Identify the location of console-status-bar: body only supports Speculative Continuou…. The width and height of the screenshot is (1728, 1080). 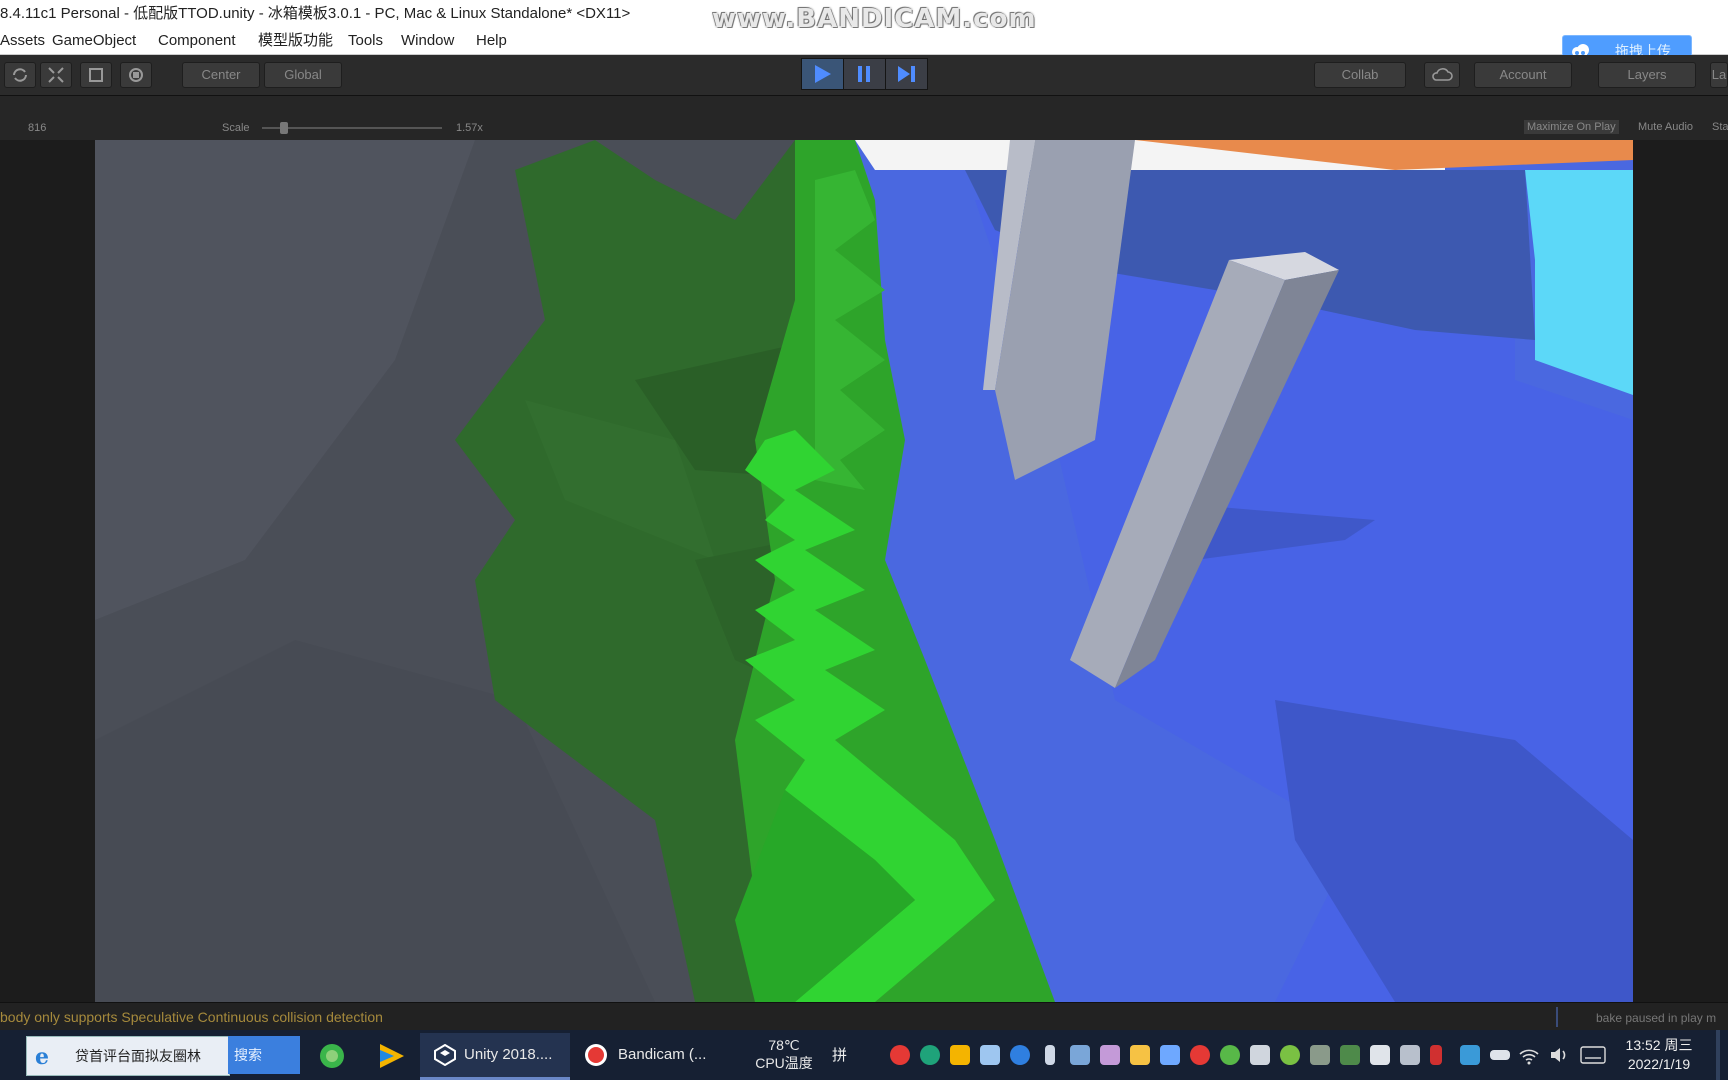
(864, 1016).